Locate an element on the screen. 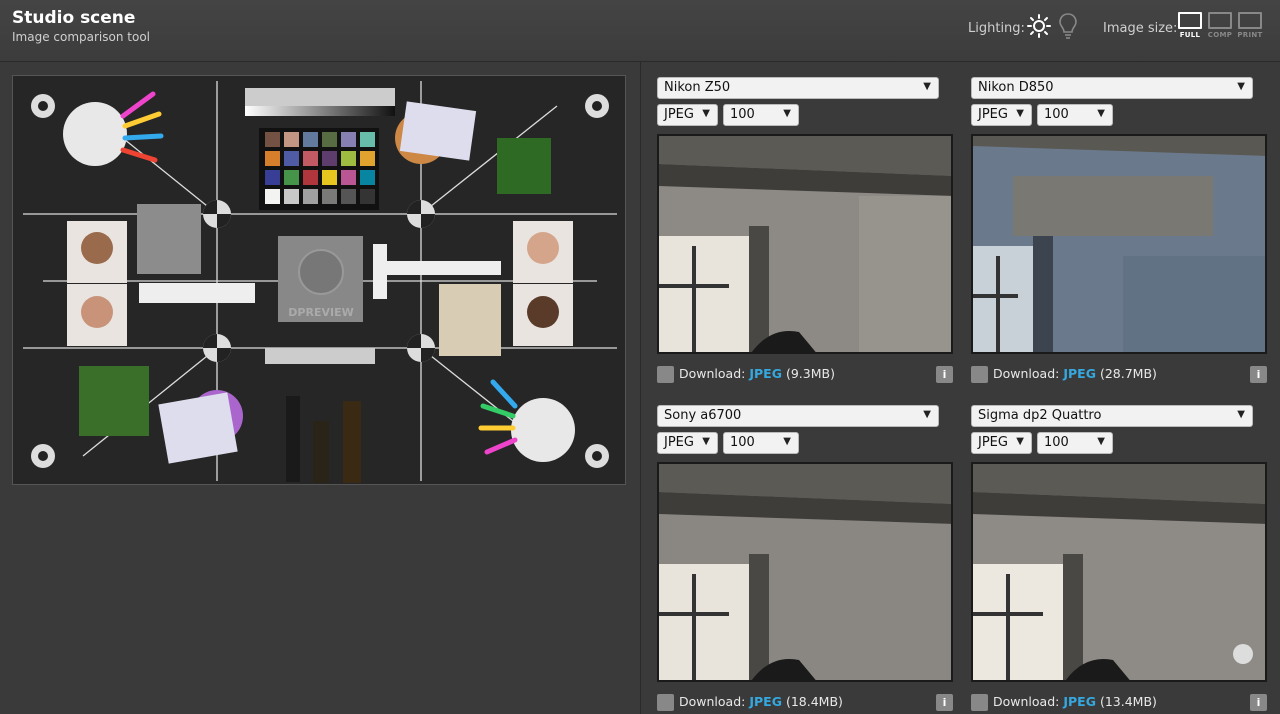 The height and width of the screenshot is (714, 1280). lighting-label: Lighting: is located at coordinates (996, 28).